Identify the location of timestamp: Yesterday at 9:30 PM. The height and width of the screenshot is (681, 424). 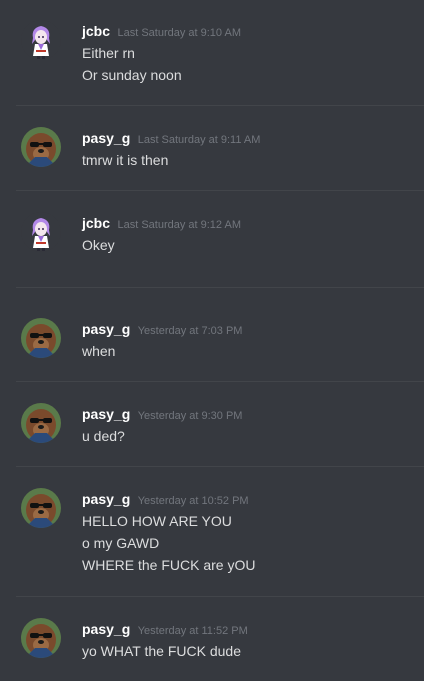
(190, 416).